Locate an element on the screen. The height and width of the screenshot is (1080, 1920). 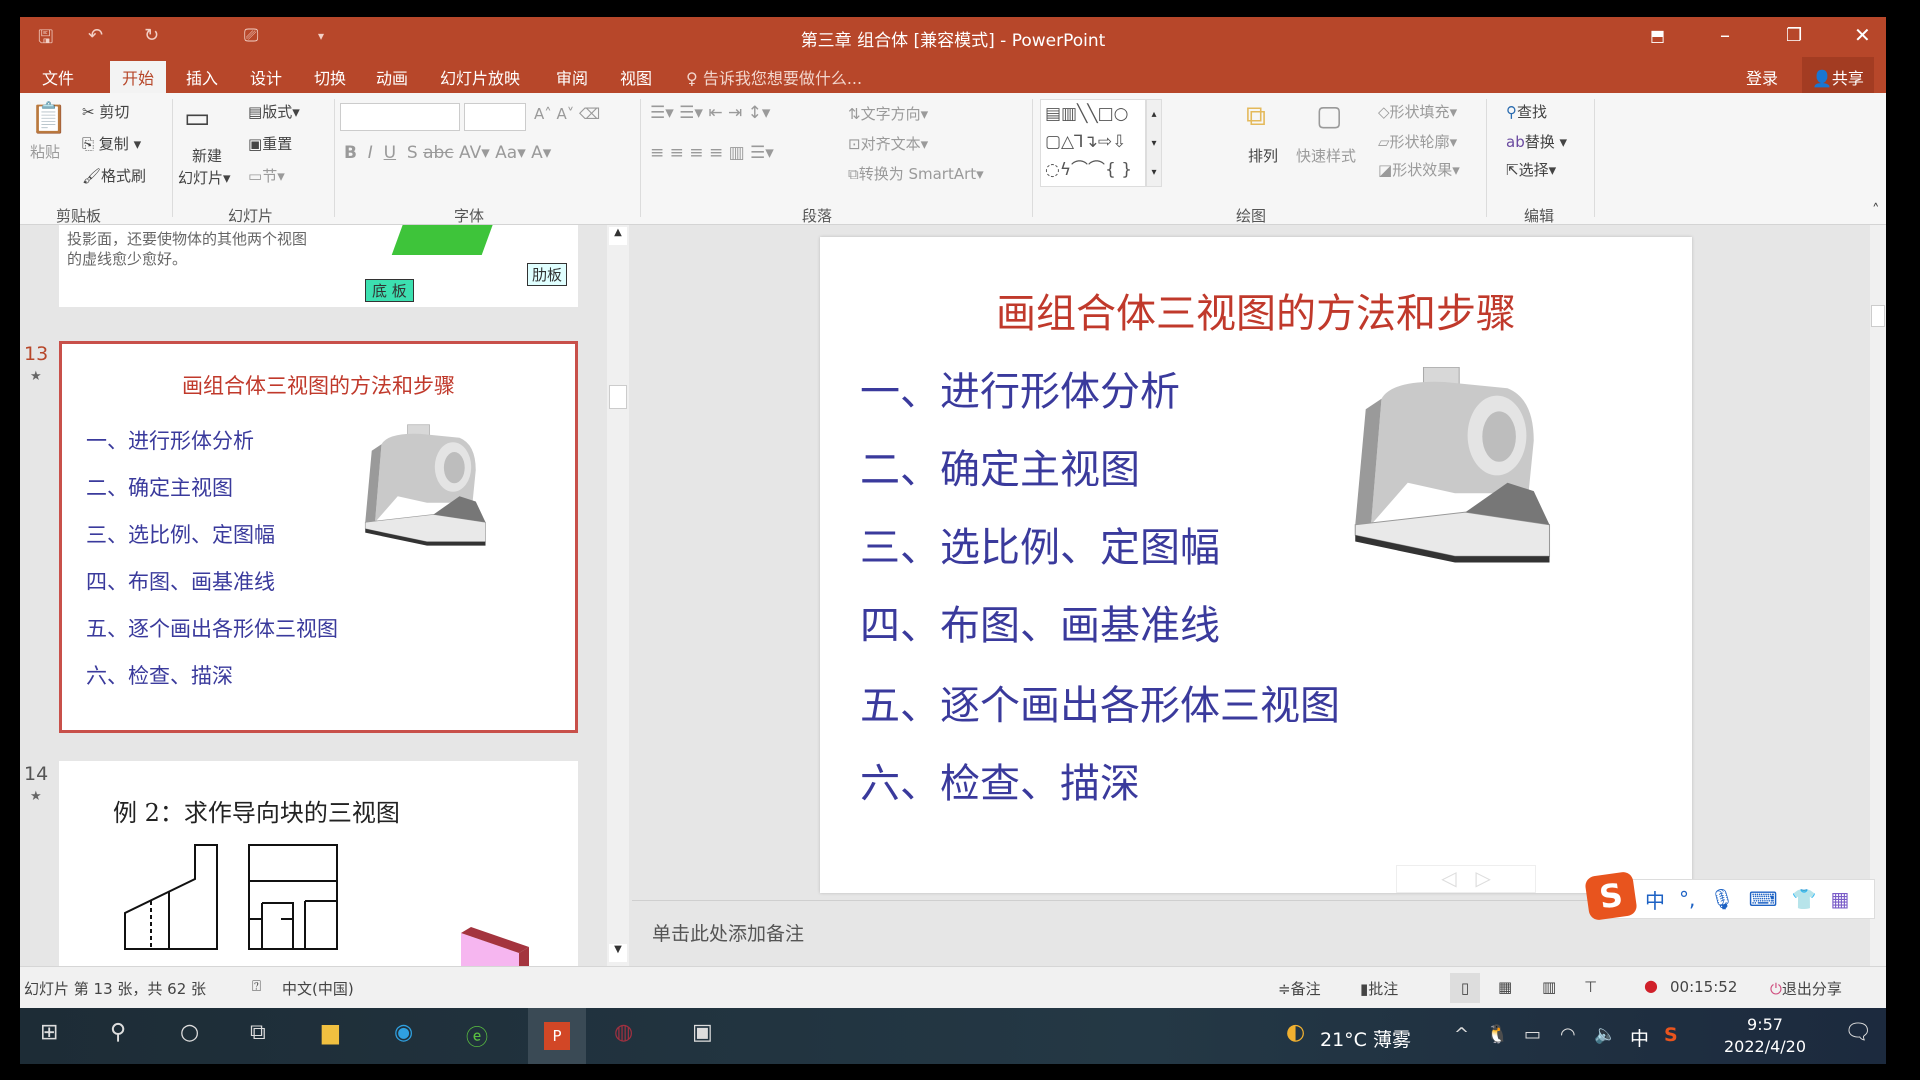
ribbon-display-icon: ⬒ is located at coordinates (1657, 35).